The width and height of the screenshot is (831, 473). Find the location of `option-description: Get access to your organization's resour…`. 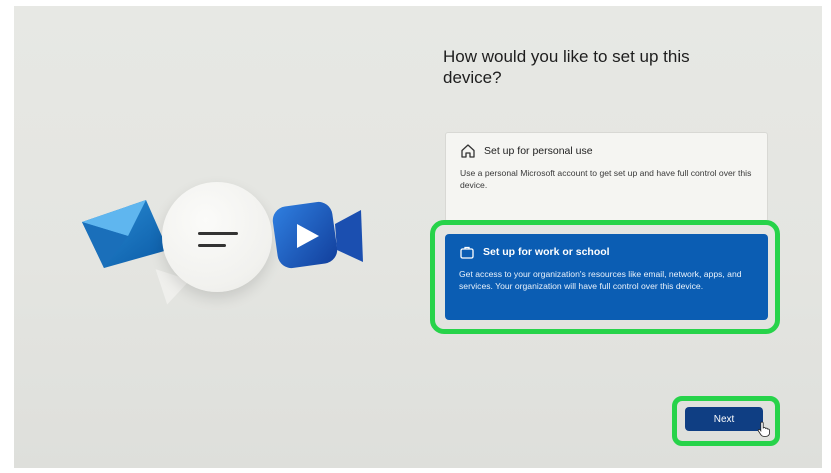

option-description: Get access to your organization's resour… is located at coordinates (600, 280).